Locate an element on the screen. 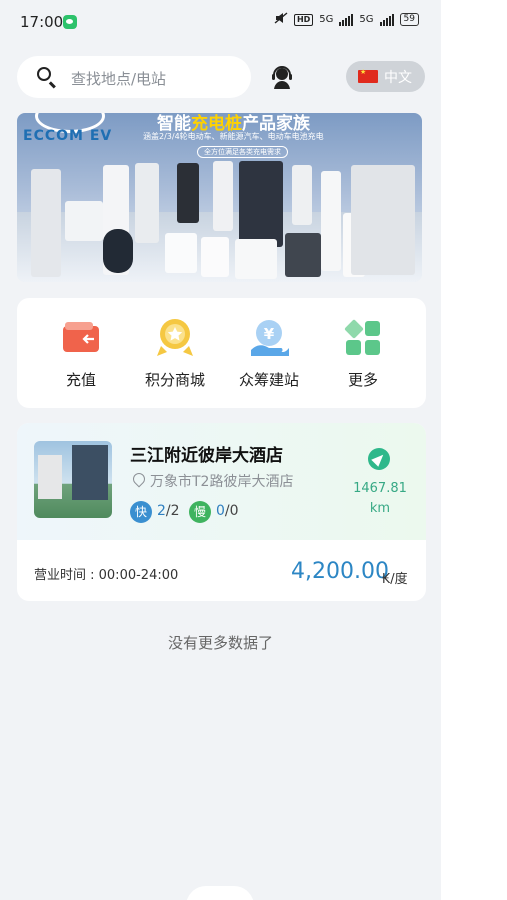  distance-value: 1467.81 is located at coordinates (380, 488).